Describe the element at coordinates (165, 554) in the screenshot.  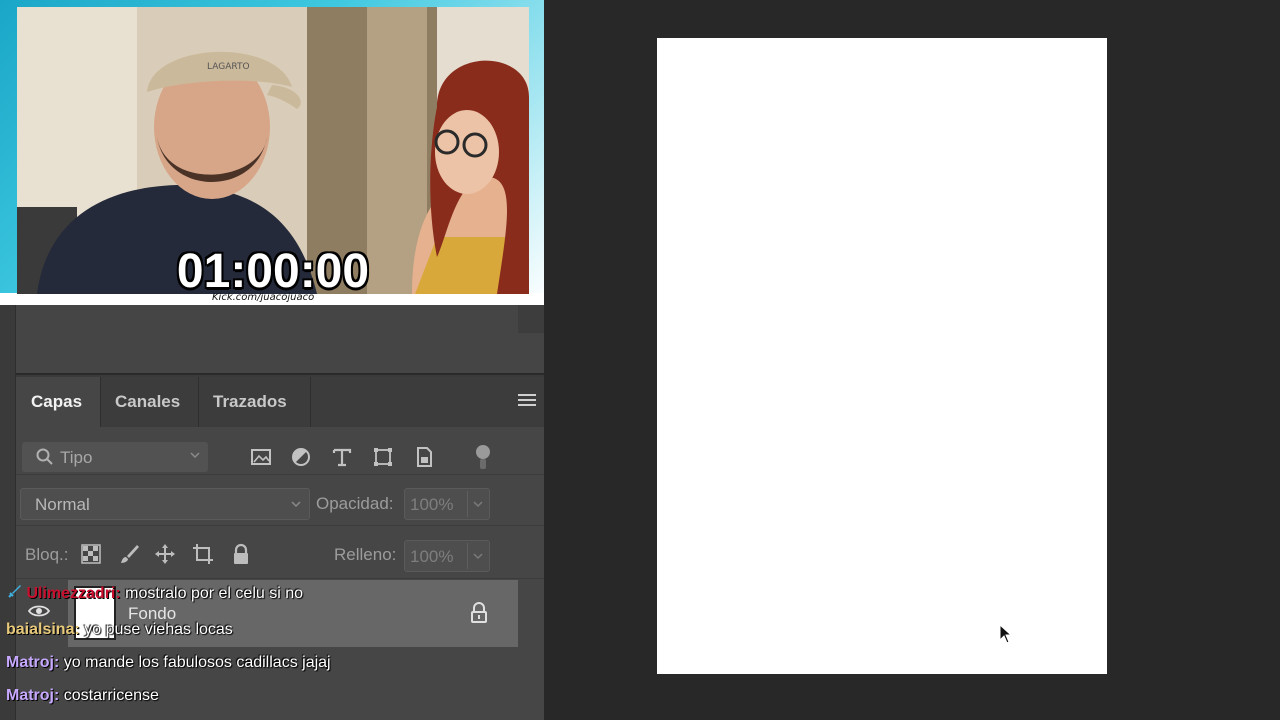
I see `lock-position-move-icon` at that location.